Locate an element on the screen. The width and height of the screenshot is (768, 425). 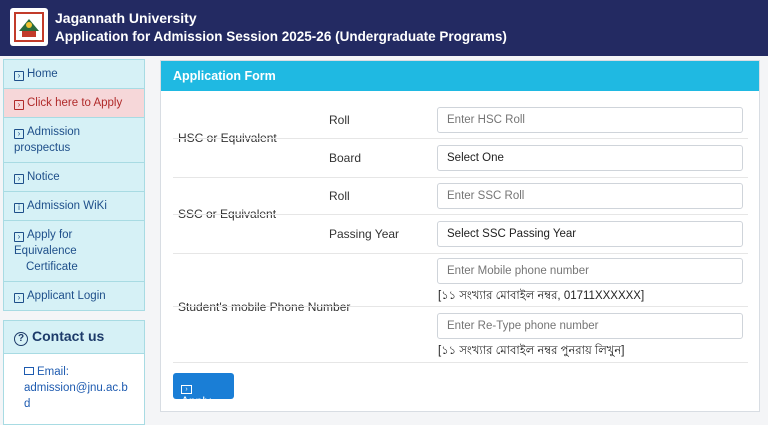
sidebar-item-wiki: i Admission WiKi is located at coordinates (74, 206).